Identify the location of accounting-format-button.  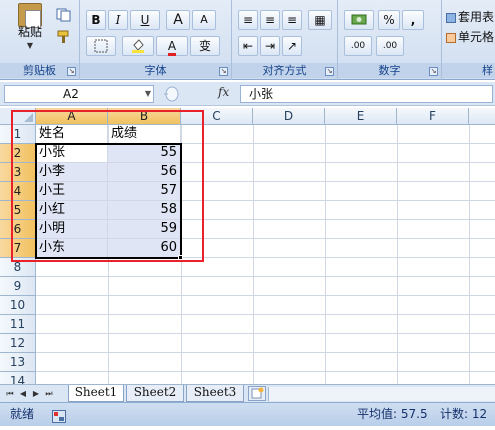
(359, 20).